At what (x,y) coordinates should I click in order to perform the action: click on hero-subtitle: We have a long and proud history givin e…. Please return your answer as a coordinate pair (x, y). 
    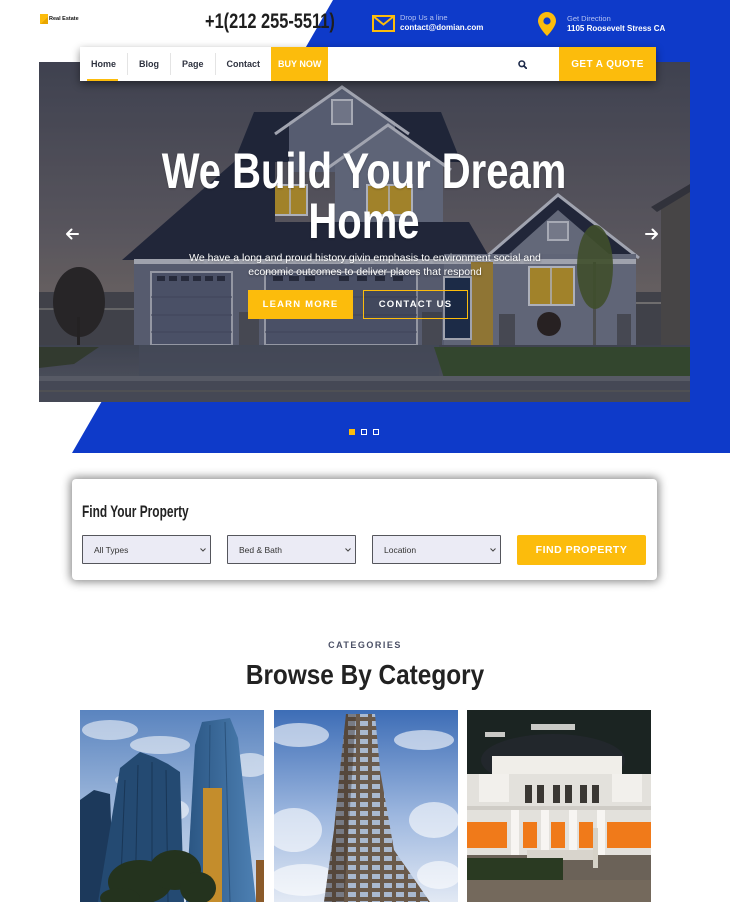
    Looking at the image, I should click on (365, 265).